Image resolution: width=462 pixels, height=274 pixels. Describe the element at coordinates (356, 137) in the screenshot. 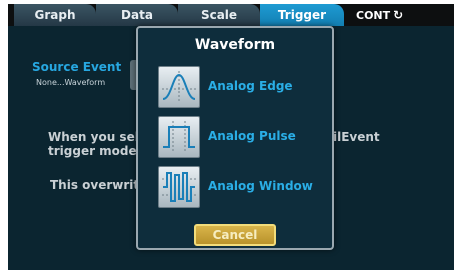

I see `description-line-right: ilEvent` at that location.